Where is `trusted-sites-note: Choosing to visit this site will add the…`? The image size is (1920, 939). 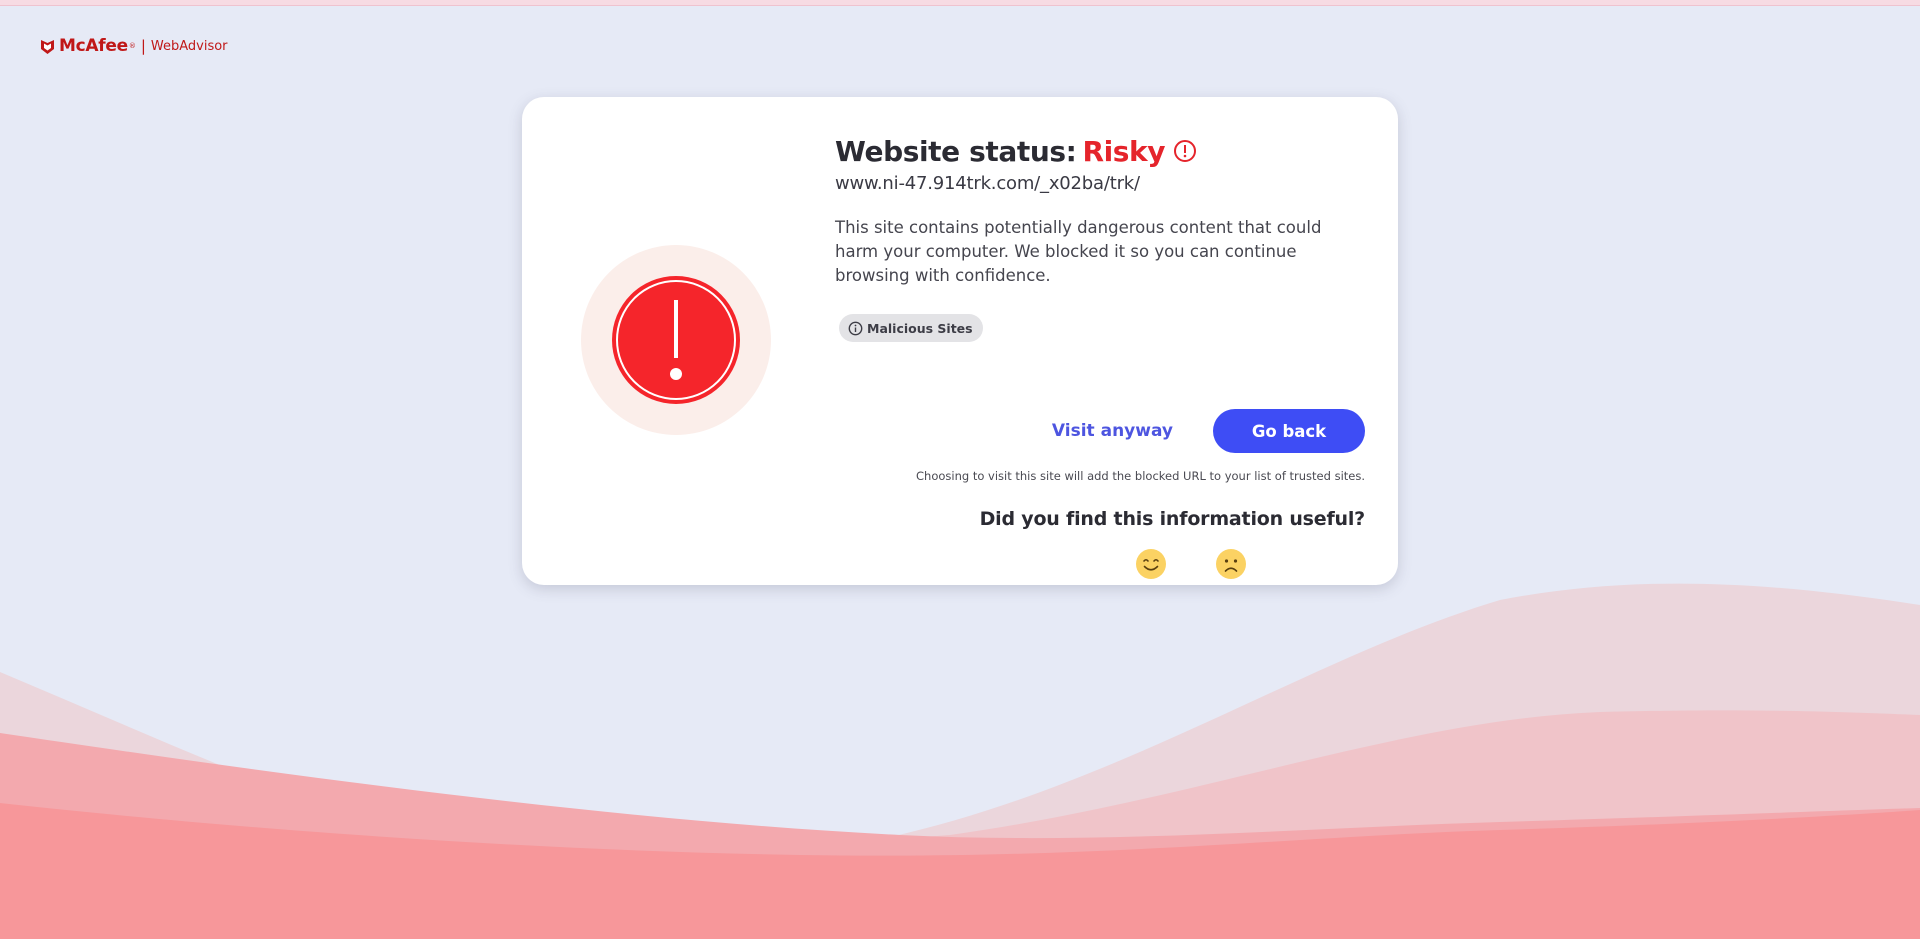
trusted-sites-note: Choosing to visit this site will add the… is located at coordinates (1140, 476).